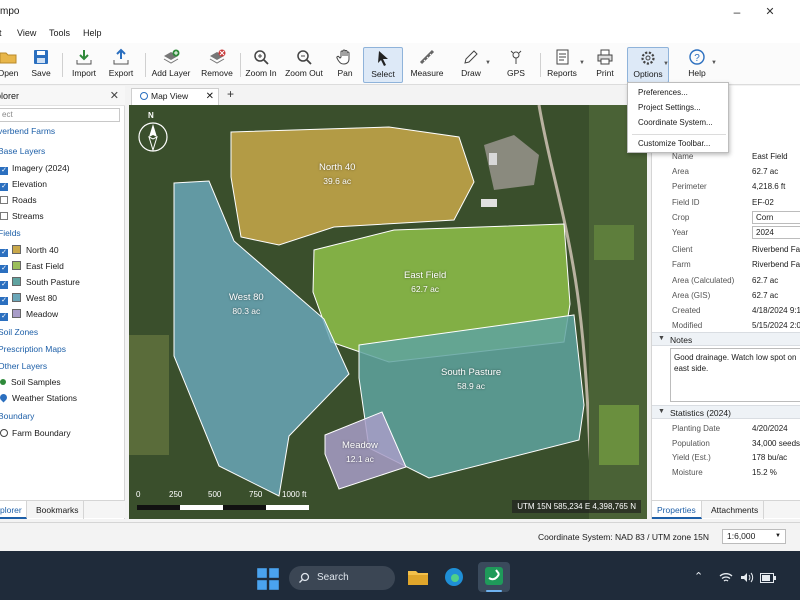  I want to click on menu-tools: Tools, so click(59, 33).